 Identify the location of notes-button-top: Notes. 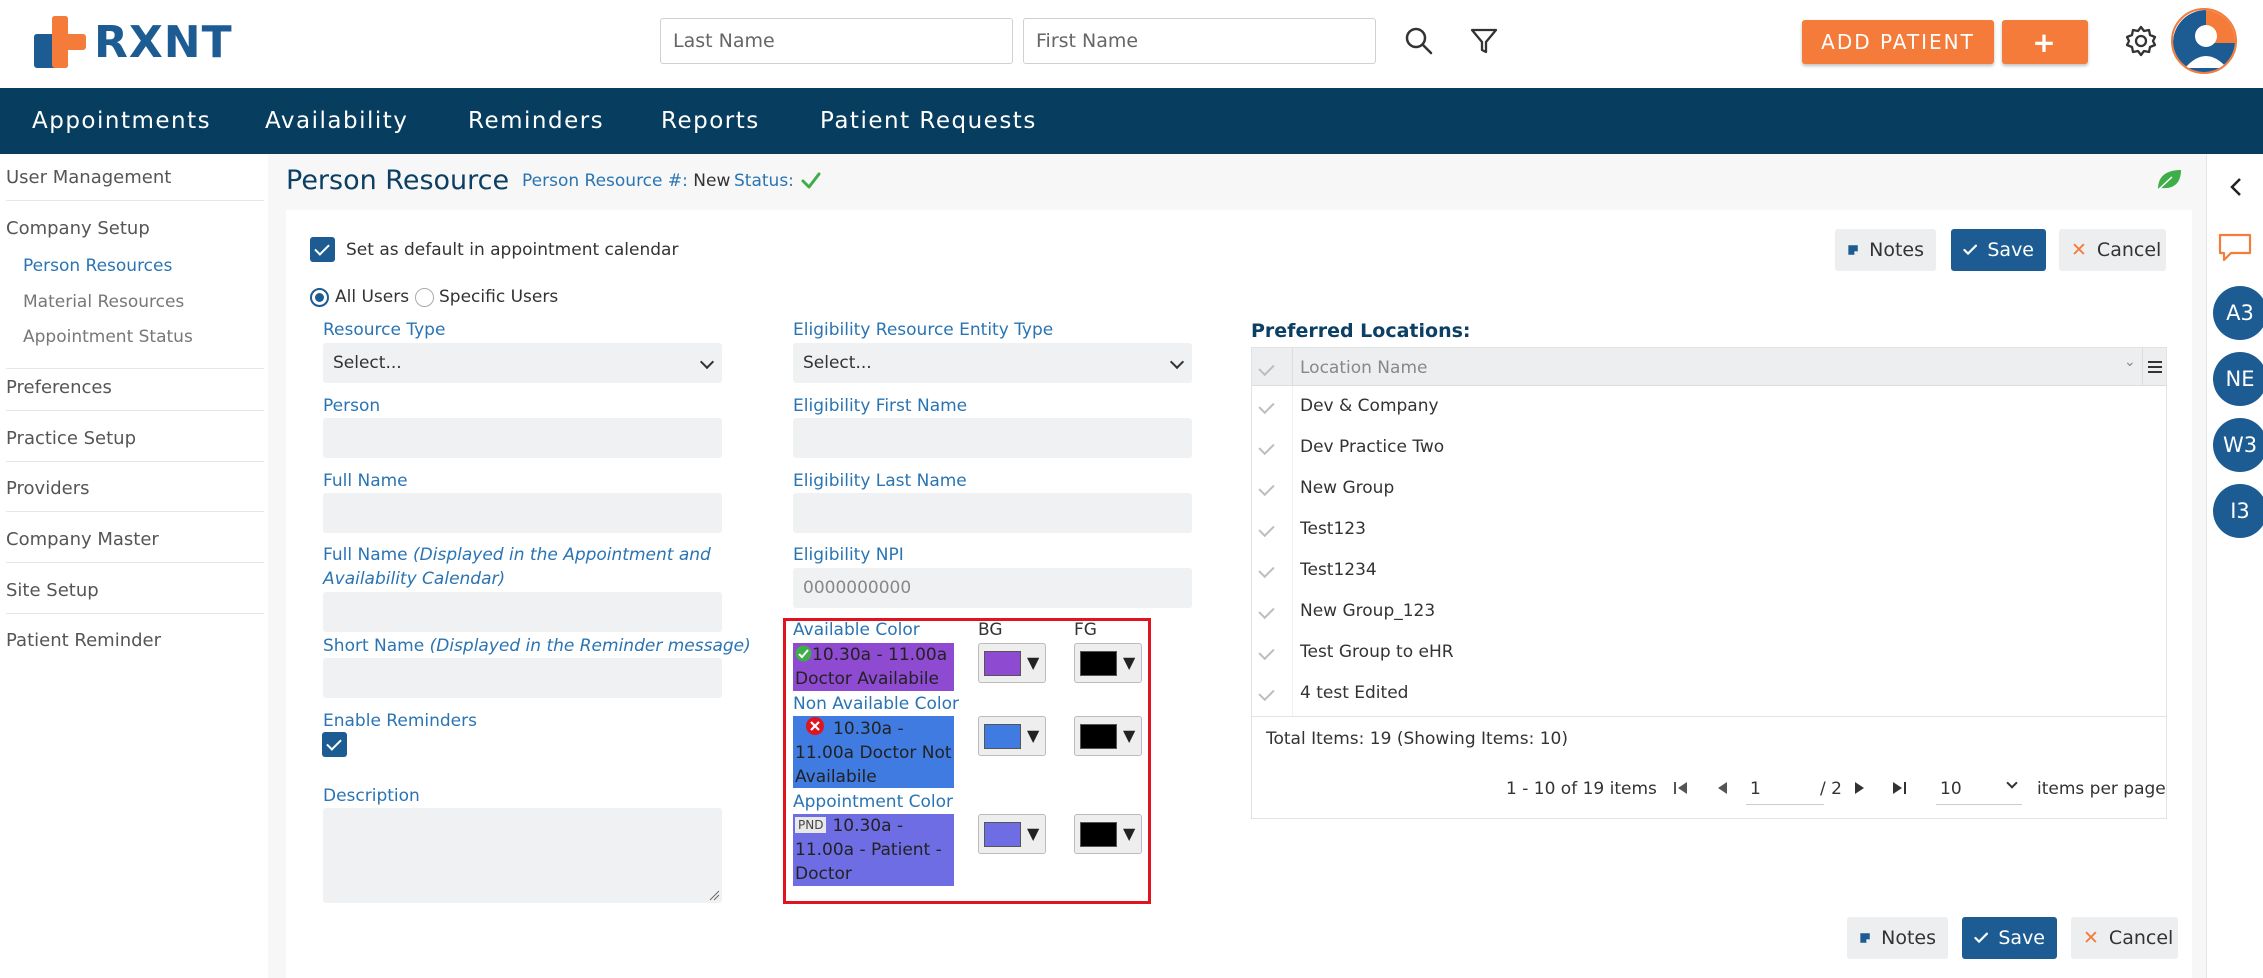
(1885, 250).